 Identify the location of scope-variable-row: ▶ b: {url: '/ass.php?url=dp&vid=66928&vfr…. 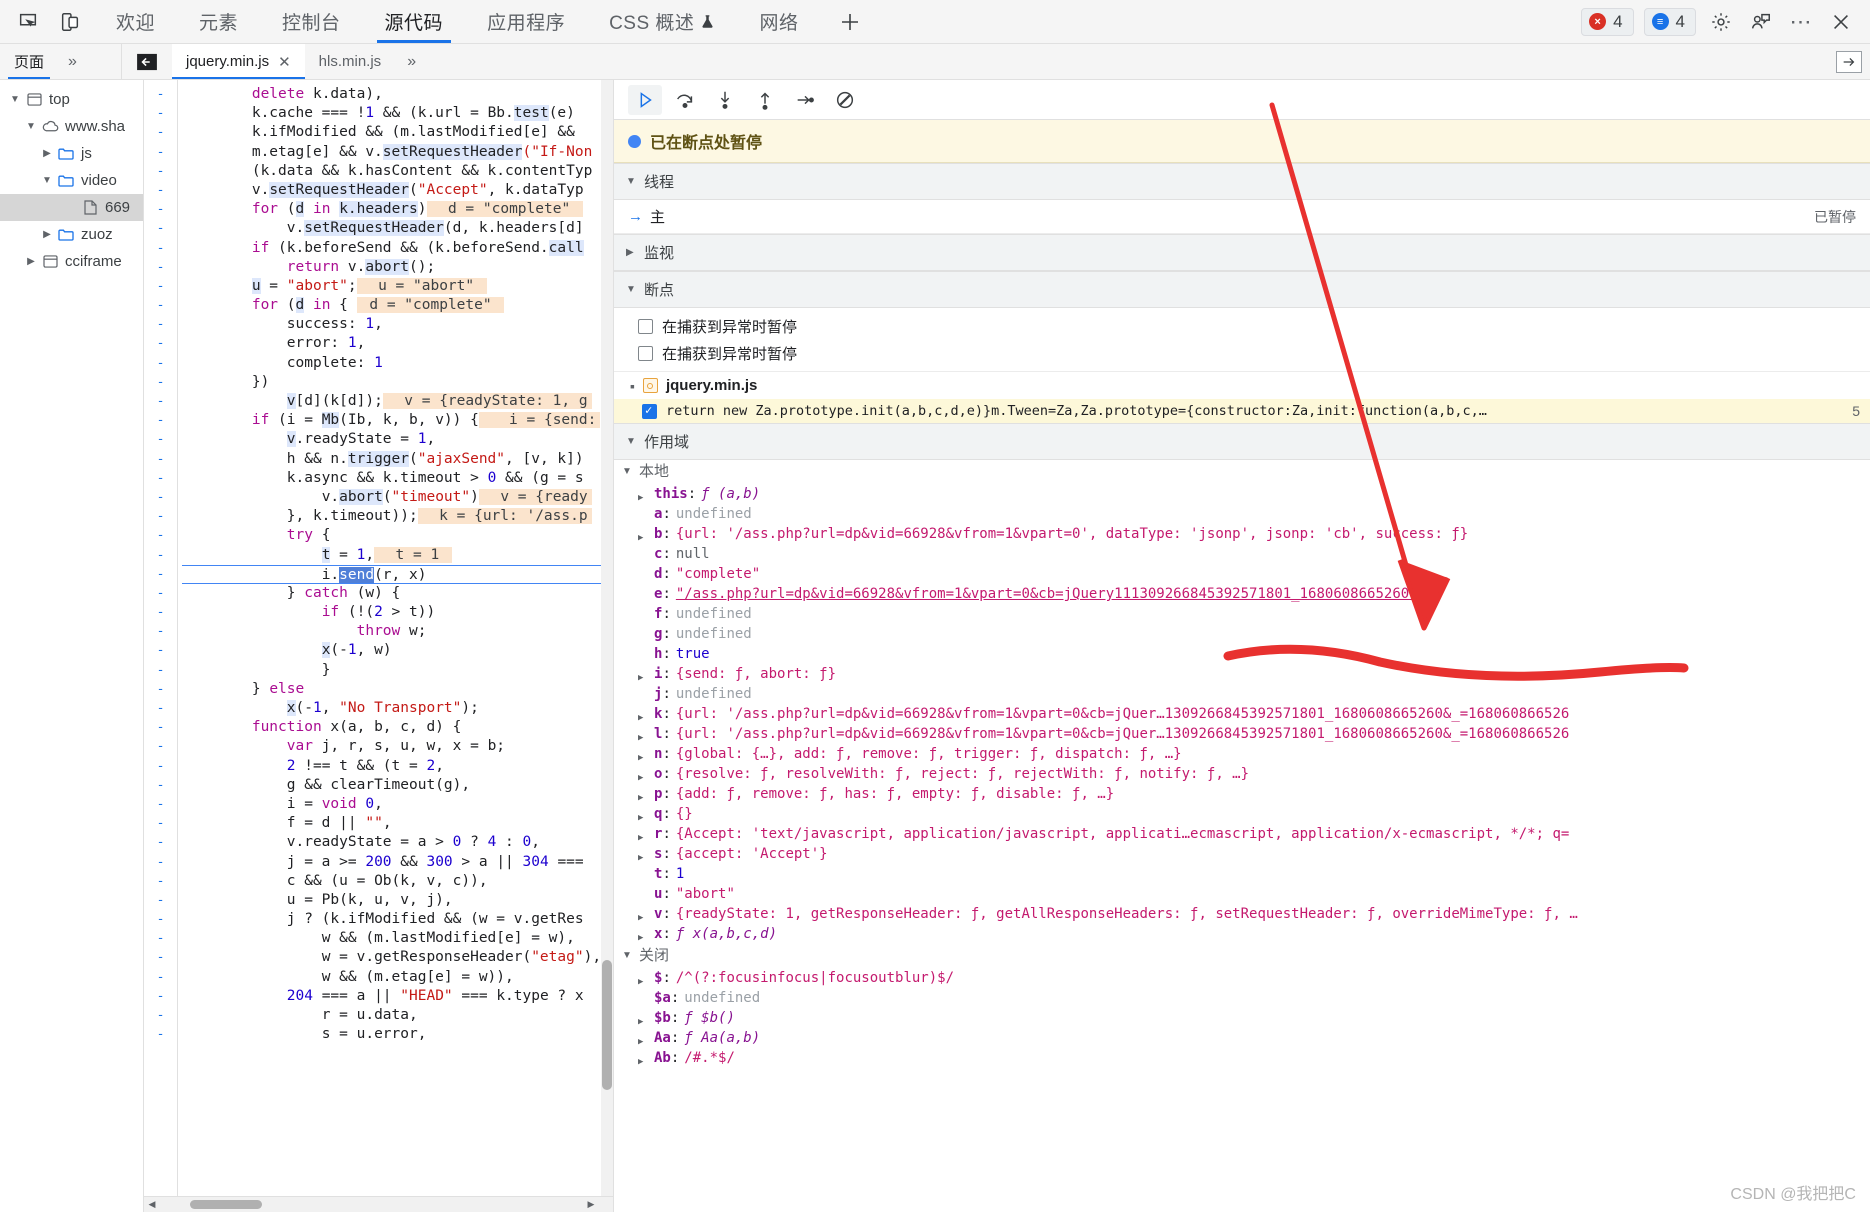
(1242, 534).